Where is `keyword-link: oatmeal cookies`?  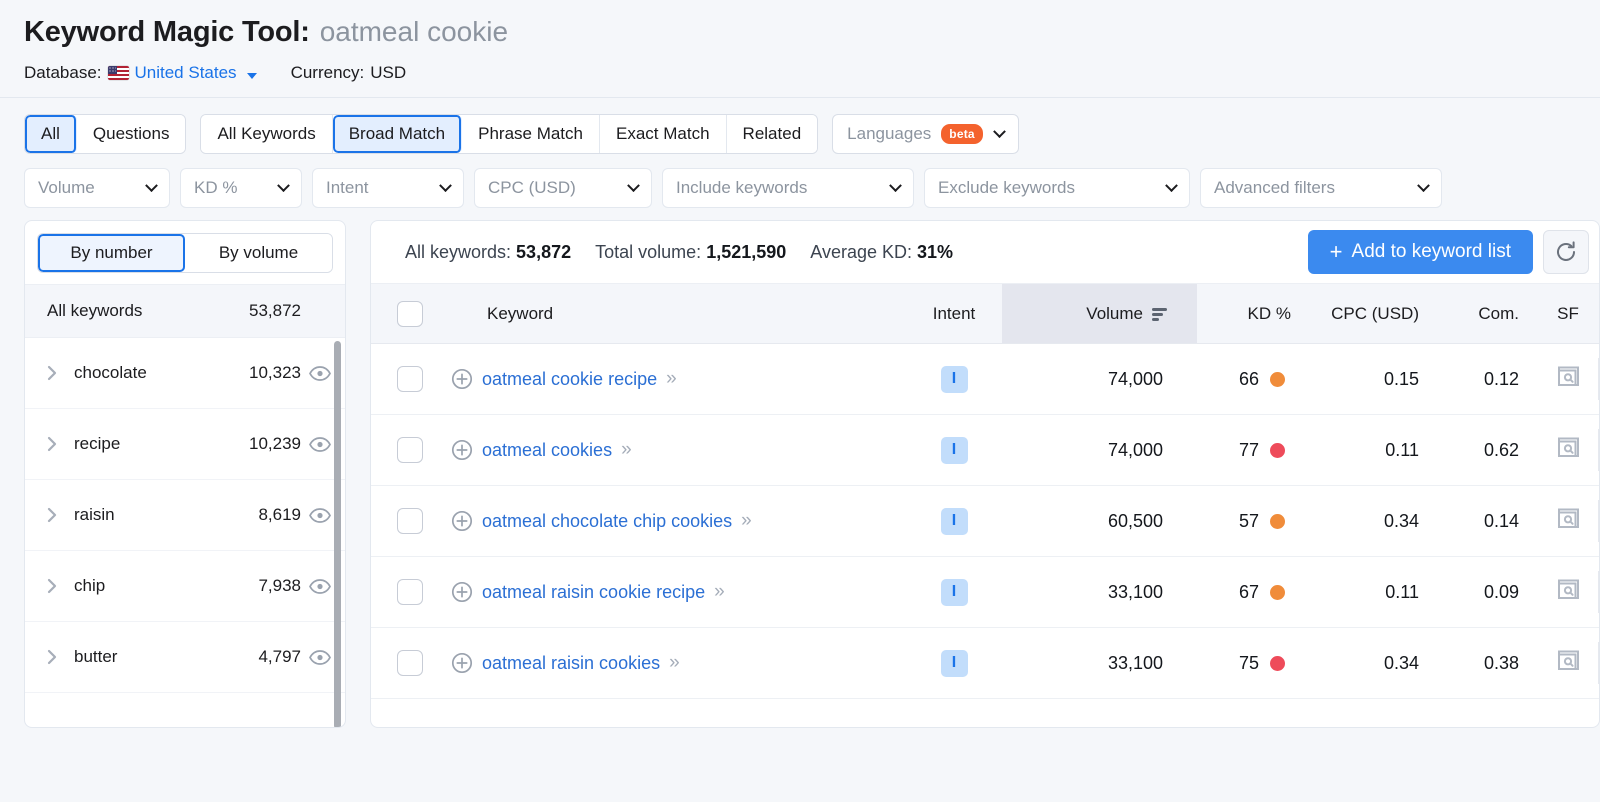
keyword-link: oatmeal cookies is located at coordinates (547, 450).